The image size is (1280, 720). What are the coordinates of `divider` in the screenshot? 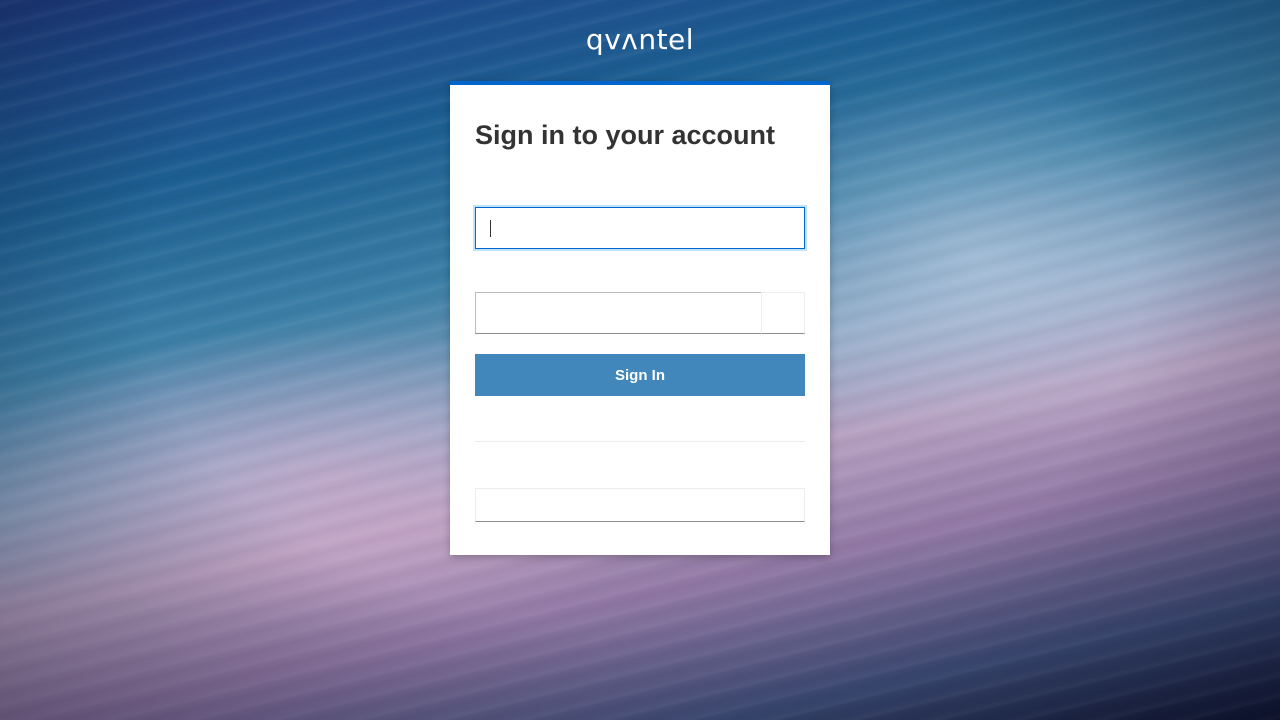 It's located at (640, 441).